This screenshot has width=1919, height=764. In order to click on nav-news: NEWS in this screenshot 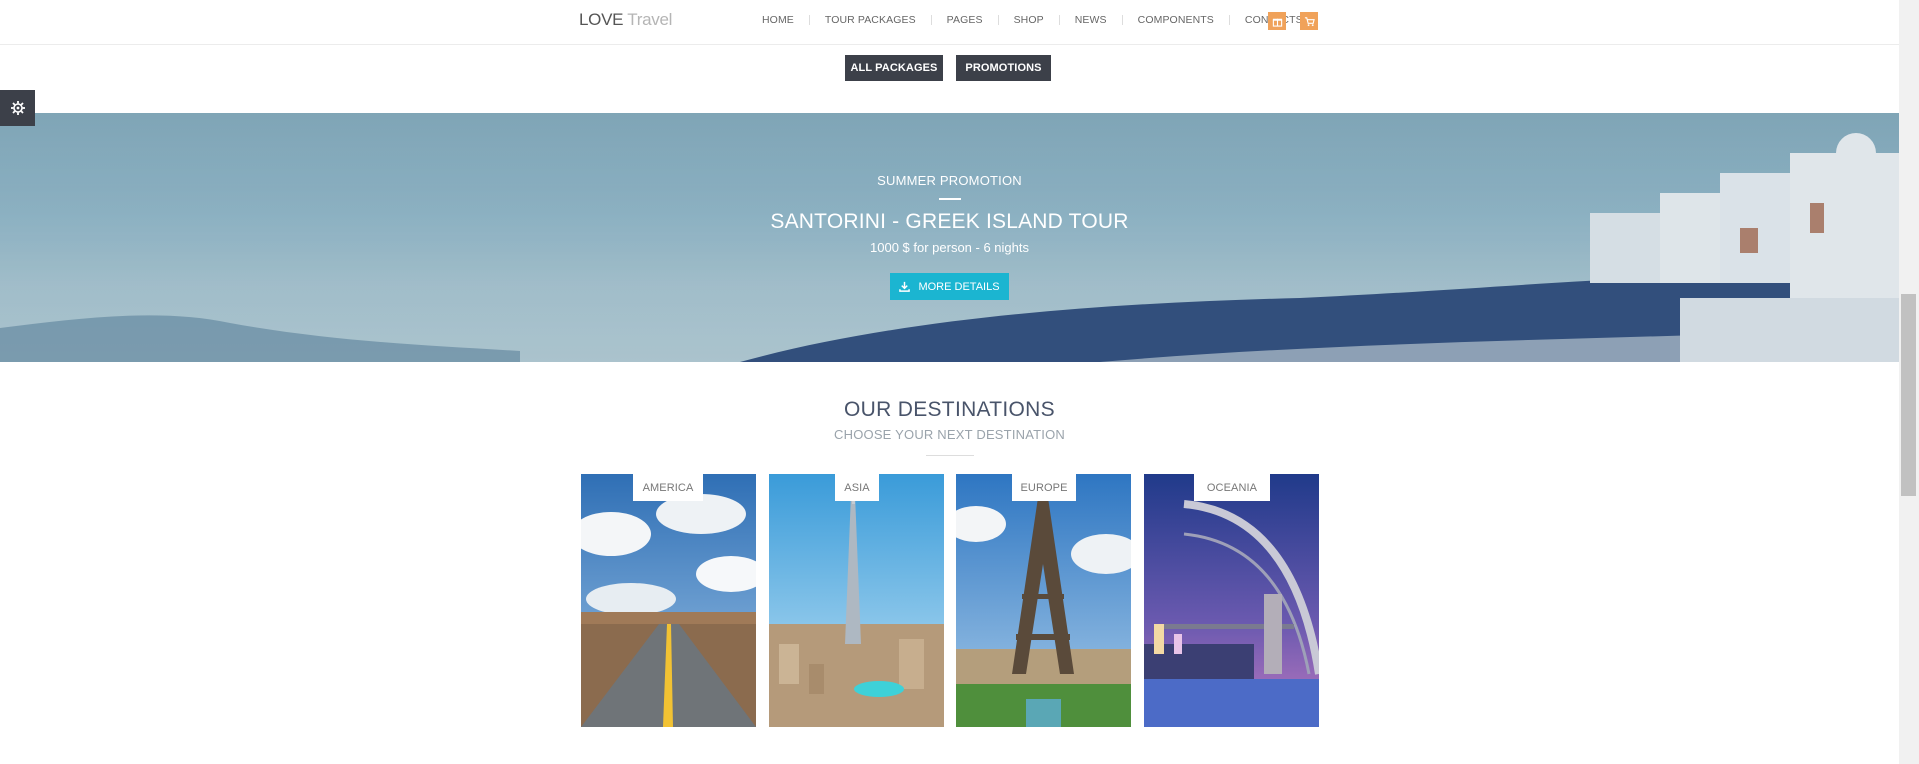, I will do `click(1091, 20)`.